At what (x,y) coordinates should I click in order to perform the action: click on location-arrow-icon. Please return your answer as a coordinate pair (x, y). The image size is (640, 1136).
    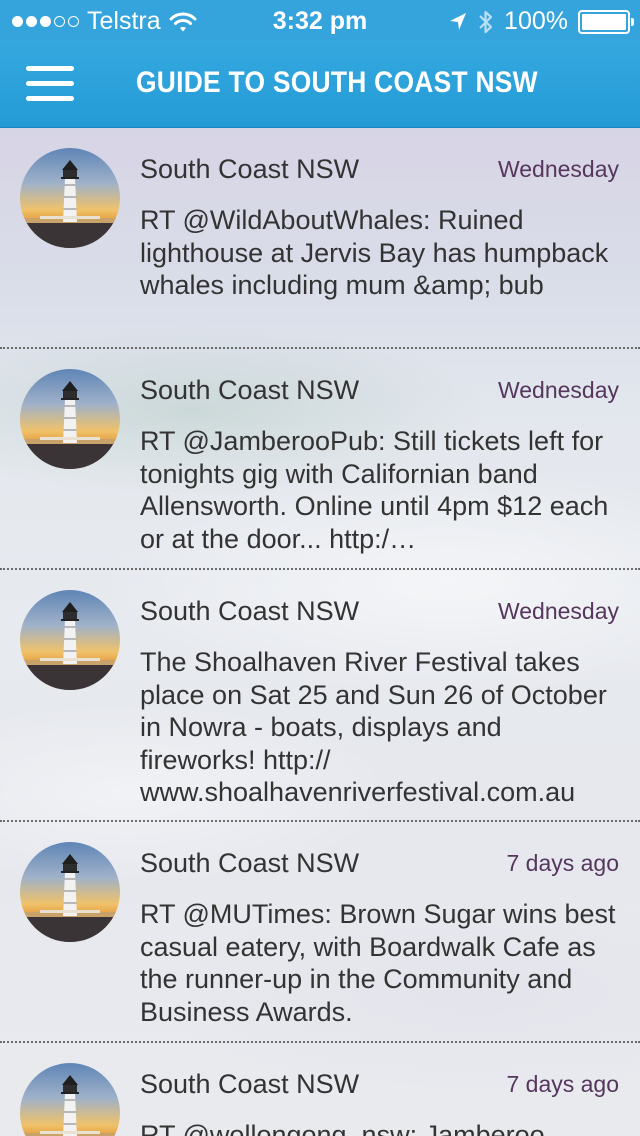
    Looking at the image, I should click on (458, 21).